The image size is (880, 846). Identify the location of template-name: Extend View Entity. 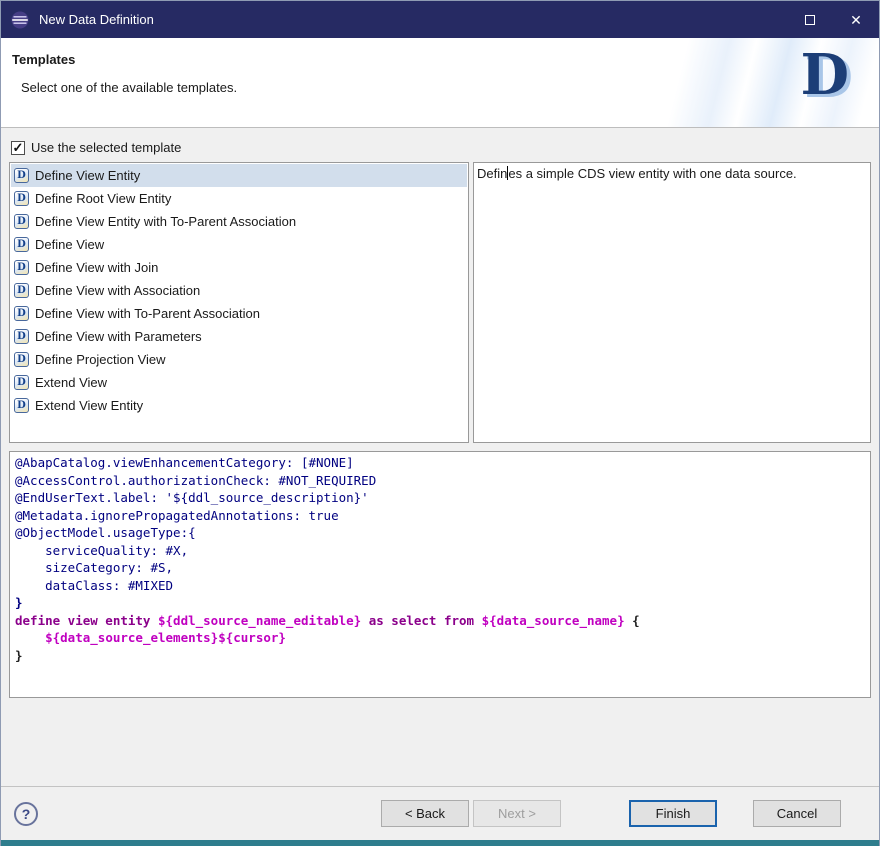
(89, 405).